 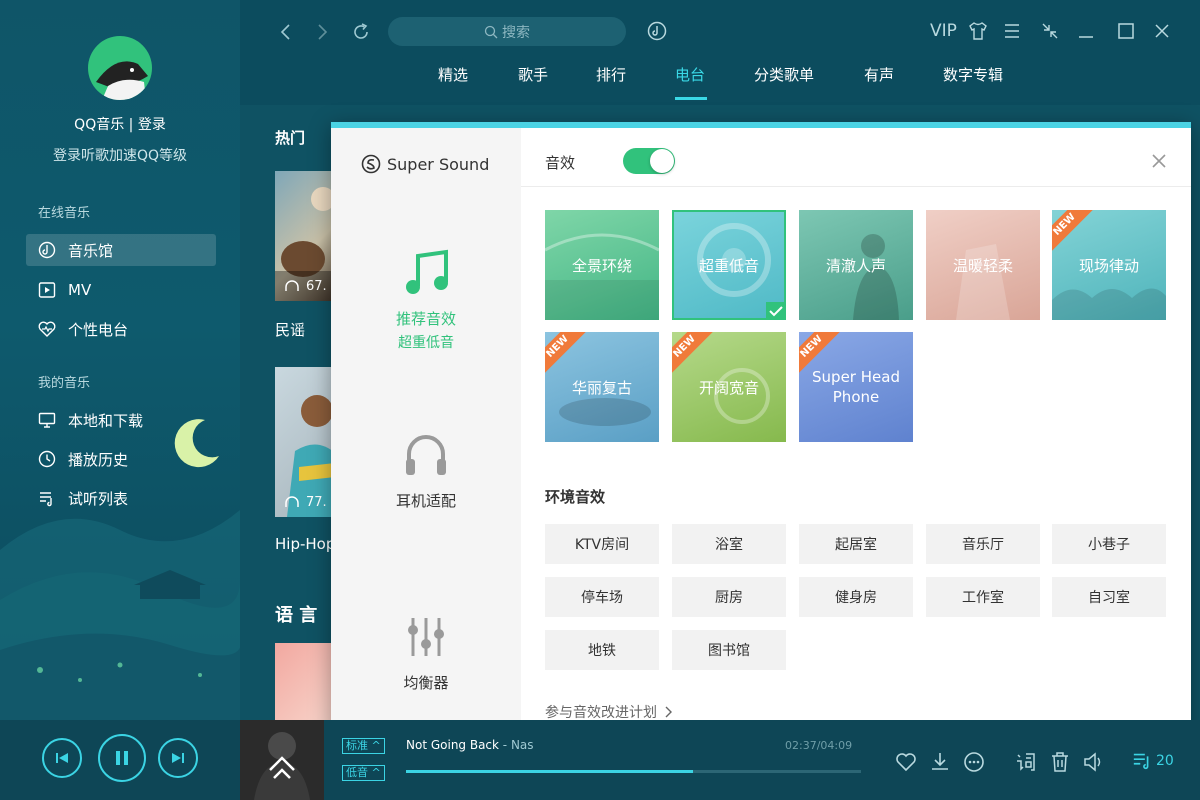 I want to click on search-placeholder: 搜索, so click(x=516, y=32).